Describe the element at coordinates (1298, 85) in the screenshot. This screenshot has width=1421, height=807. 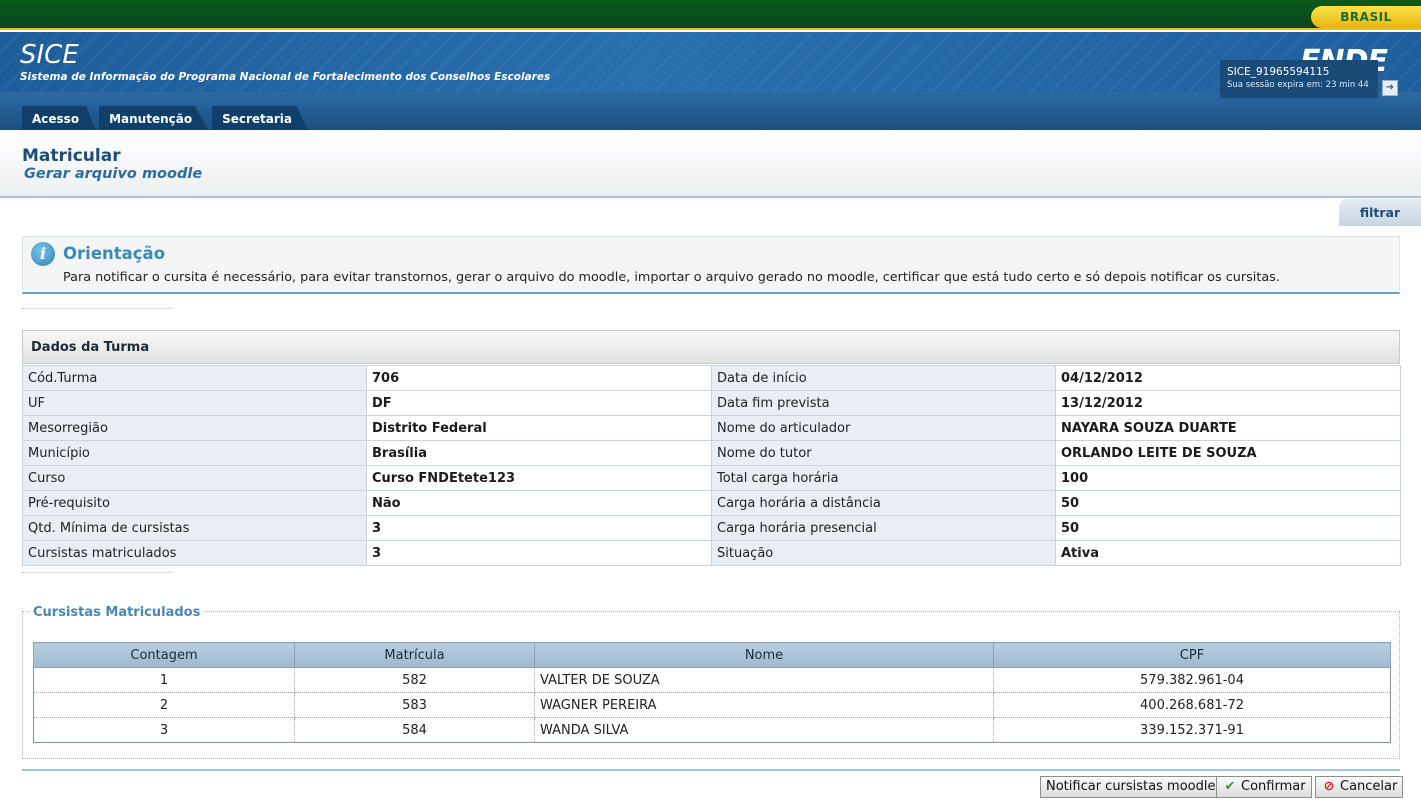
I see `session-expiry: Sua sessão expira em: 23 min 44` at that location.